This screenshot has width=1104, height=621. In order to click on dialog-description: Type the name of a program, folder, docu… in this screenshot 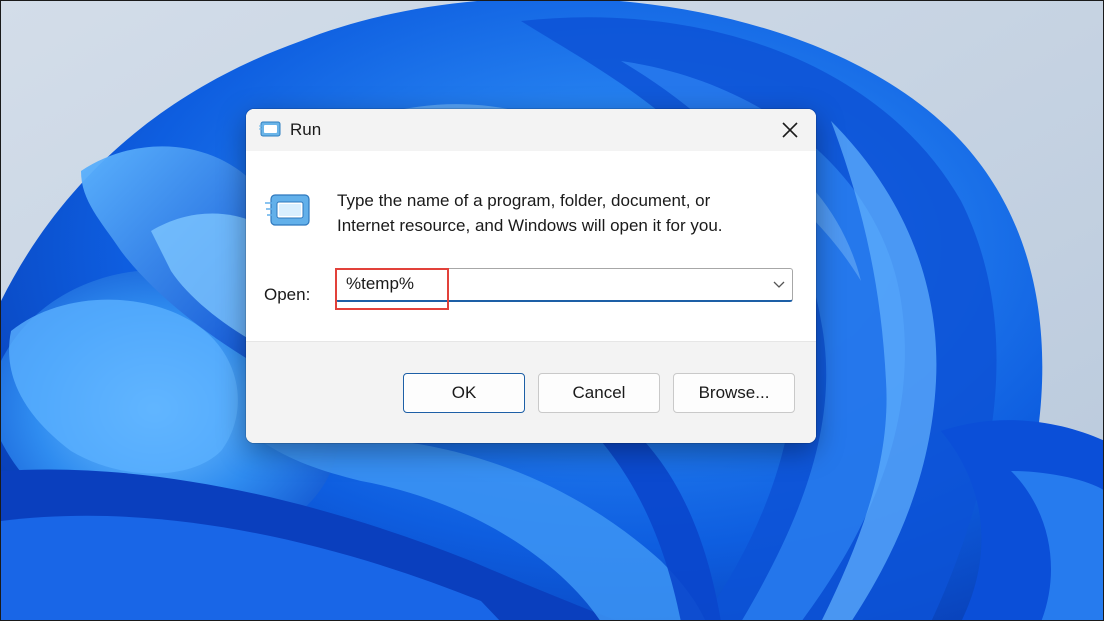, I will do `click(562, 213)`.